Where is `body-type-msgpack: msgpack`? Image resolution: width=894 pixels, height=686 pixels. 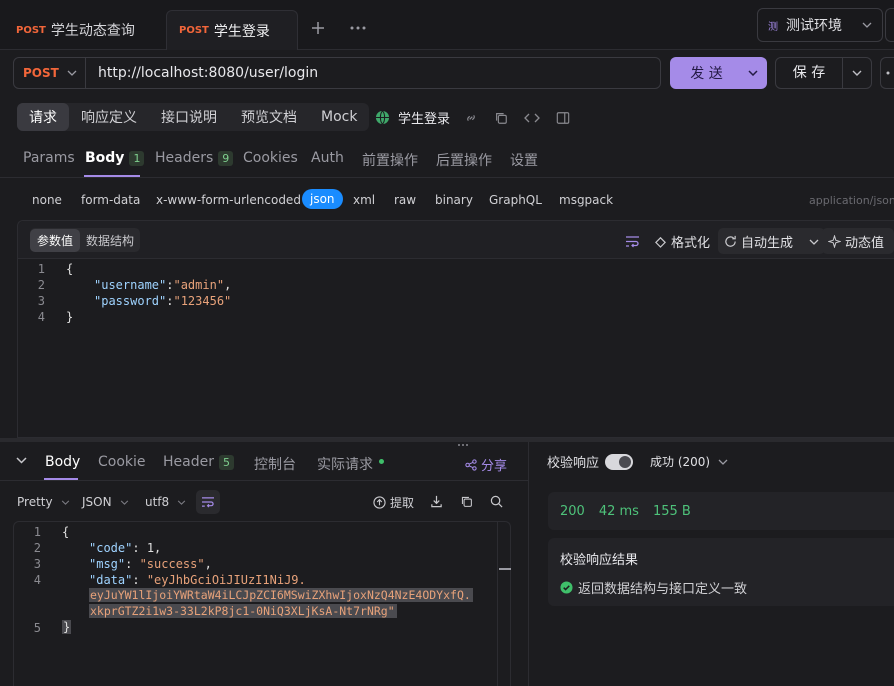
body-type-msgpack: msgpack is located at coordinates (586, 200).